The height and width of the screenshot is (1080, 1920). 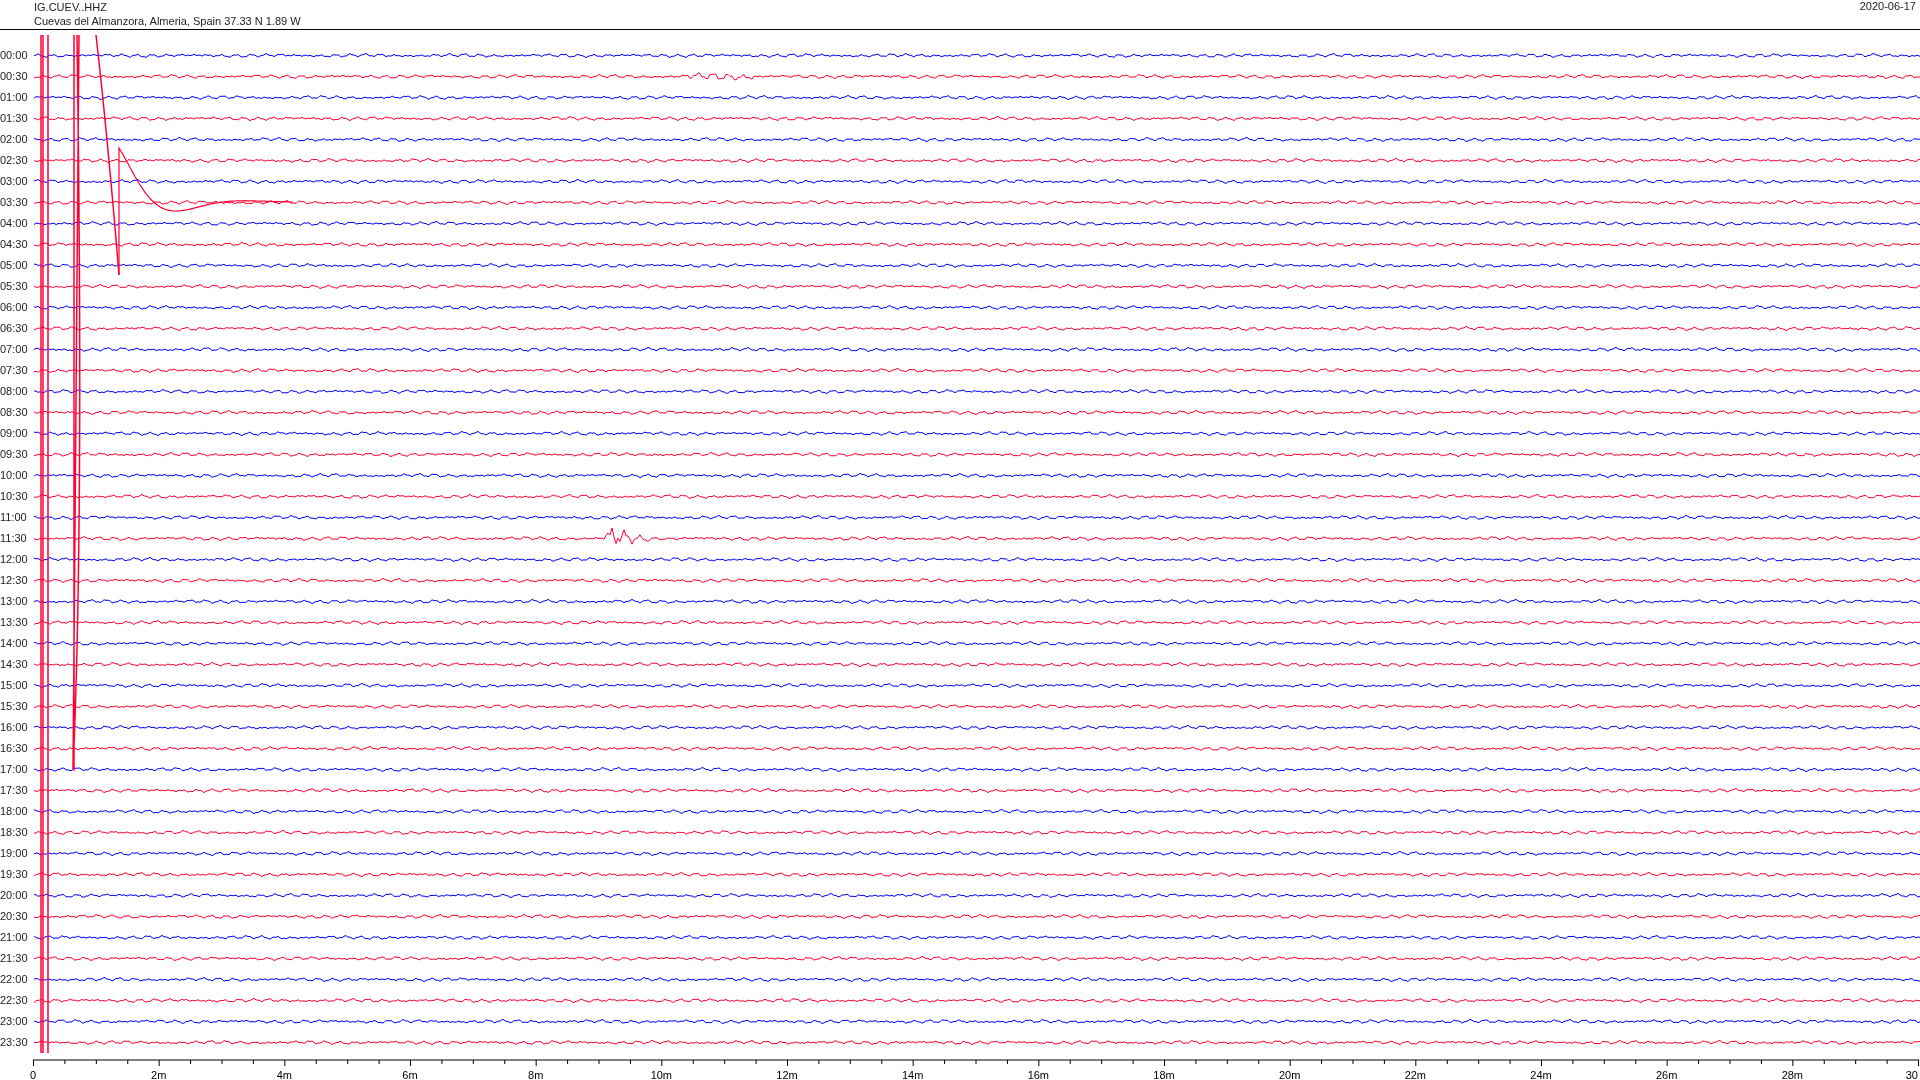 What do you see at coordinates (14, 643) in the screenshot?
I see `hour-label: 14:00` at bounding box center [14, 643].